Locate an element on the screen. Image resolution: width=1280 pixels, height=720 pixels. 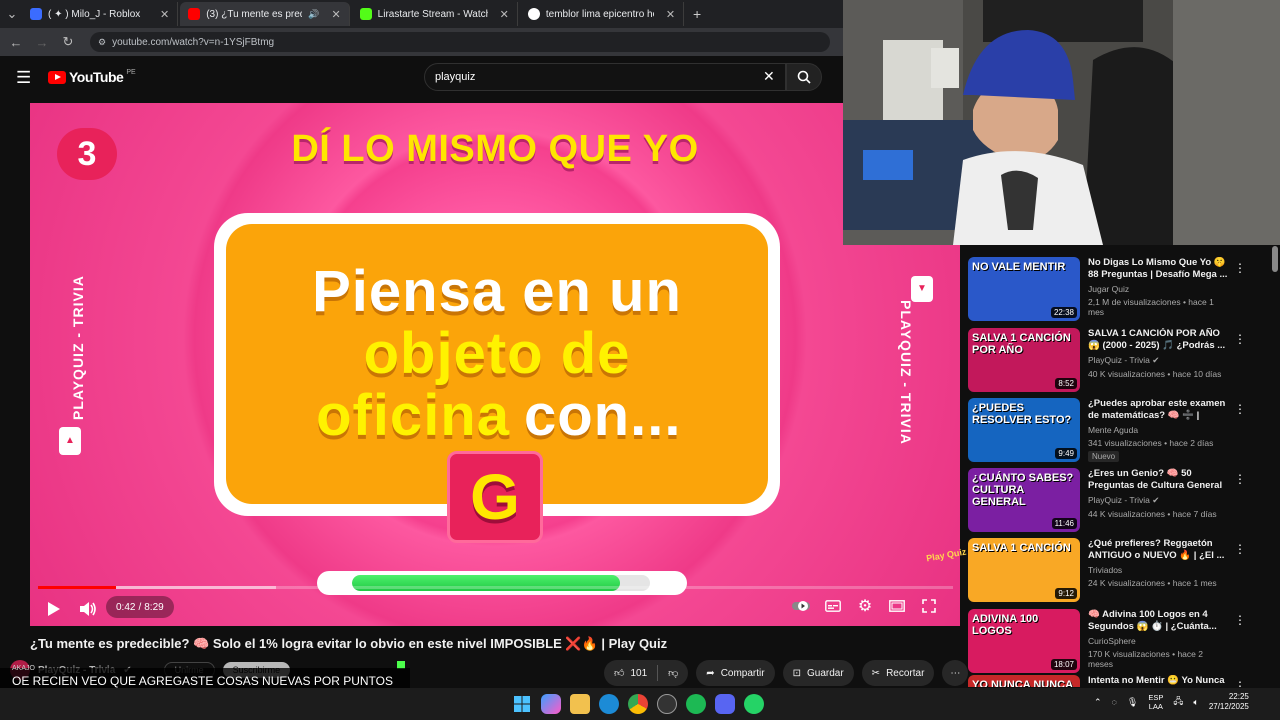
youtube-logo: YouTube PE is located at coordinates (92, 77).